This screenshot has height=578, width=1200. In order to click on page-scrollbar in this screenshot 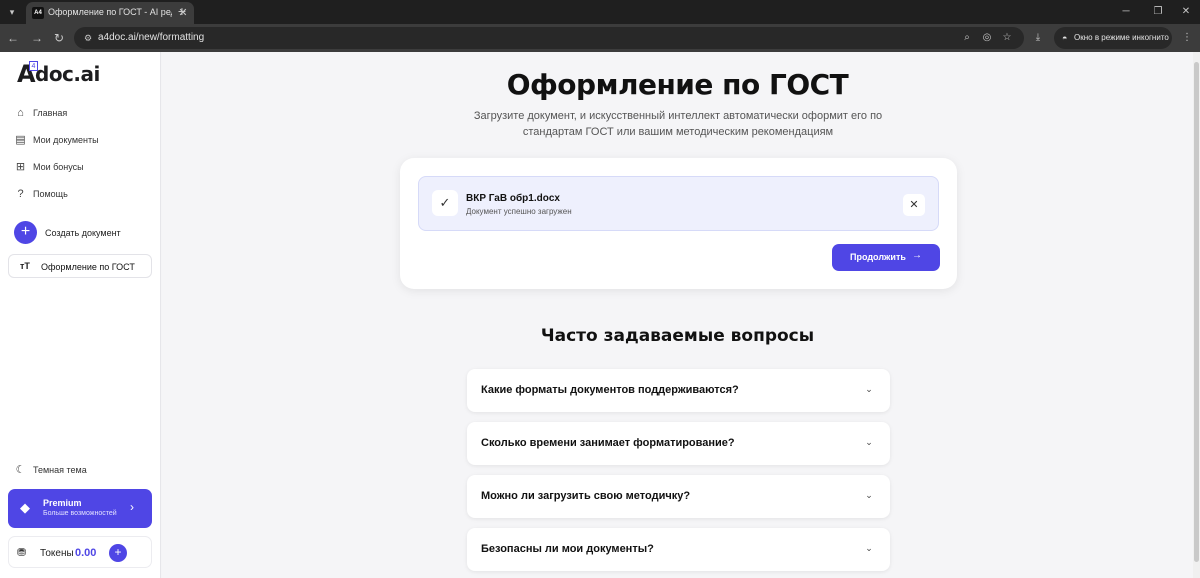, I will do `click(1196, 315)`.